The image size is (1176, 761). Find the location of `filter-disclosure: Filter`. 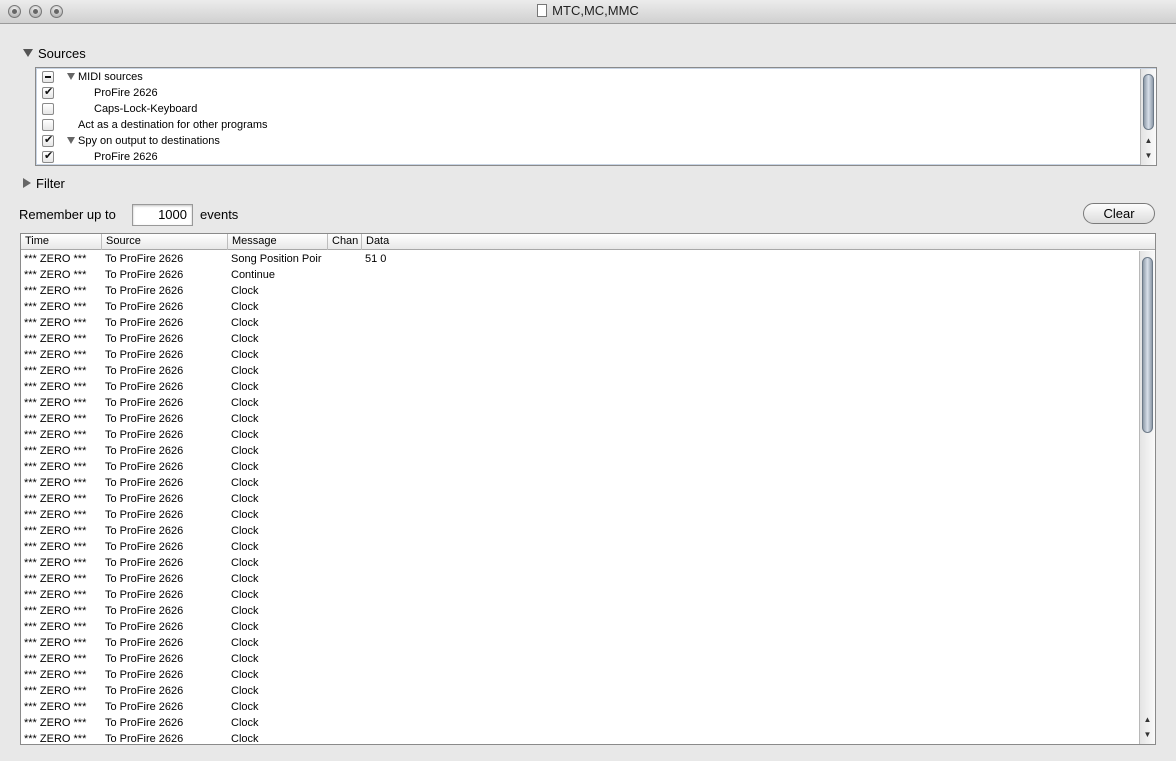

filter-disclosure: Filter is located at coordinates (44, 183).